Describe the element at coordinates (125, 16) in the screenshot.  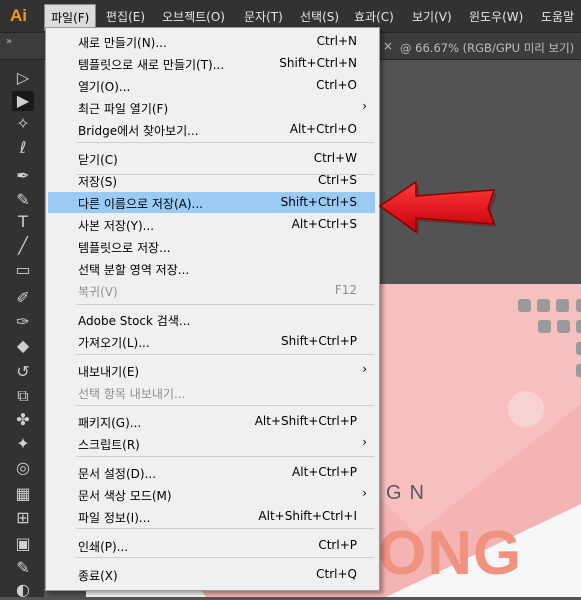
I see `menu-edit: 편집(E)` at that location.